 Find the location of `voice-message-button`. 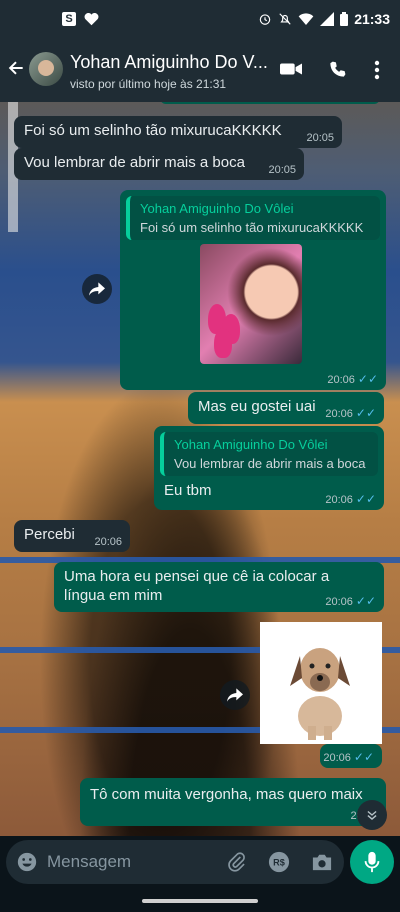

voice-message-button is located at coordinates (372, 862).